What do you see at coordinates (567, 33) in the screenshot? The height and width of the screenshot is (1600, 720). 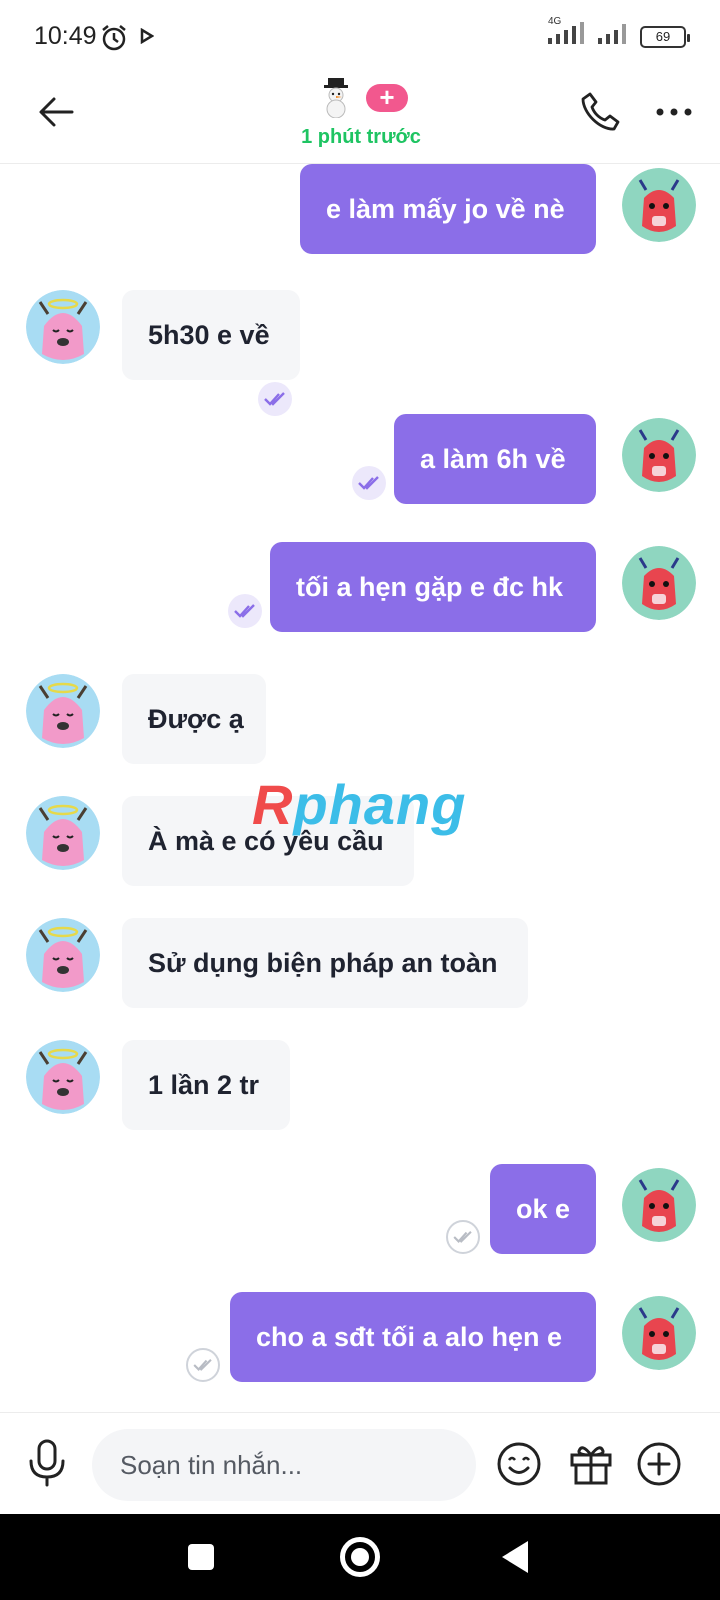 I see `signal-icon: 4G` at bounding box center [567, 33].